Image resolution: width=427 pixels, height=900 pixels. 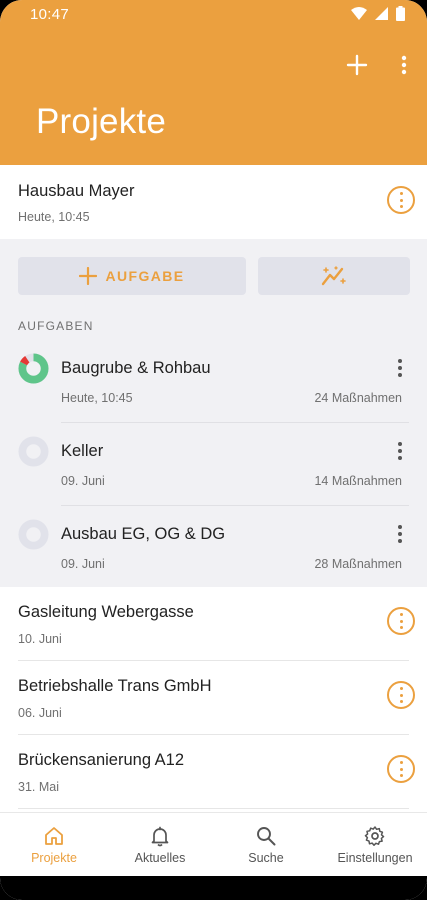 I want to click on bottom-navigation: Projekte Aktuelles Suche Einstellungen, so click(x=213, y=844).